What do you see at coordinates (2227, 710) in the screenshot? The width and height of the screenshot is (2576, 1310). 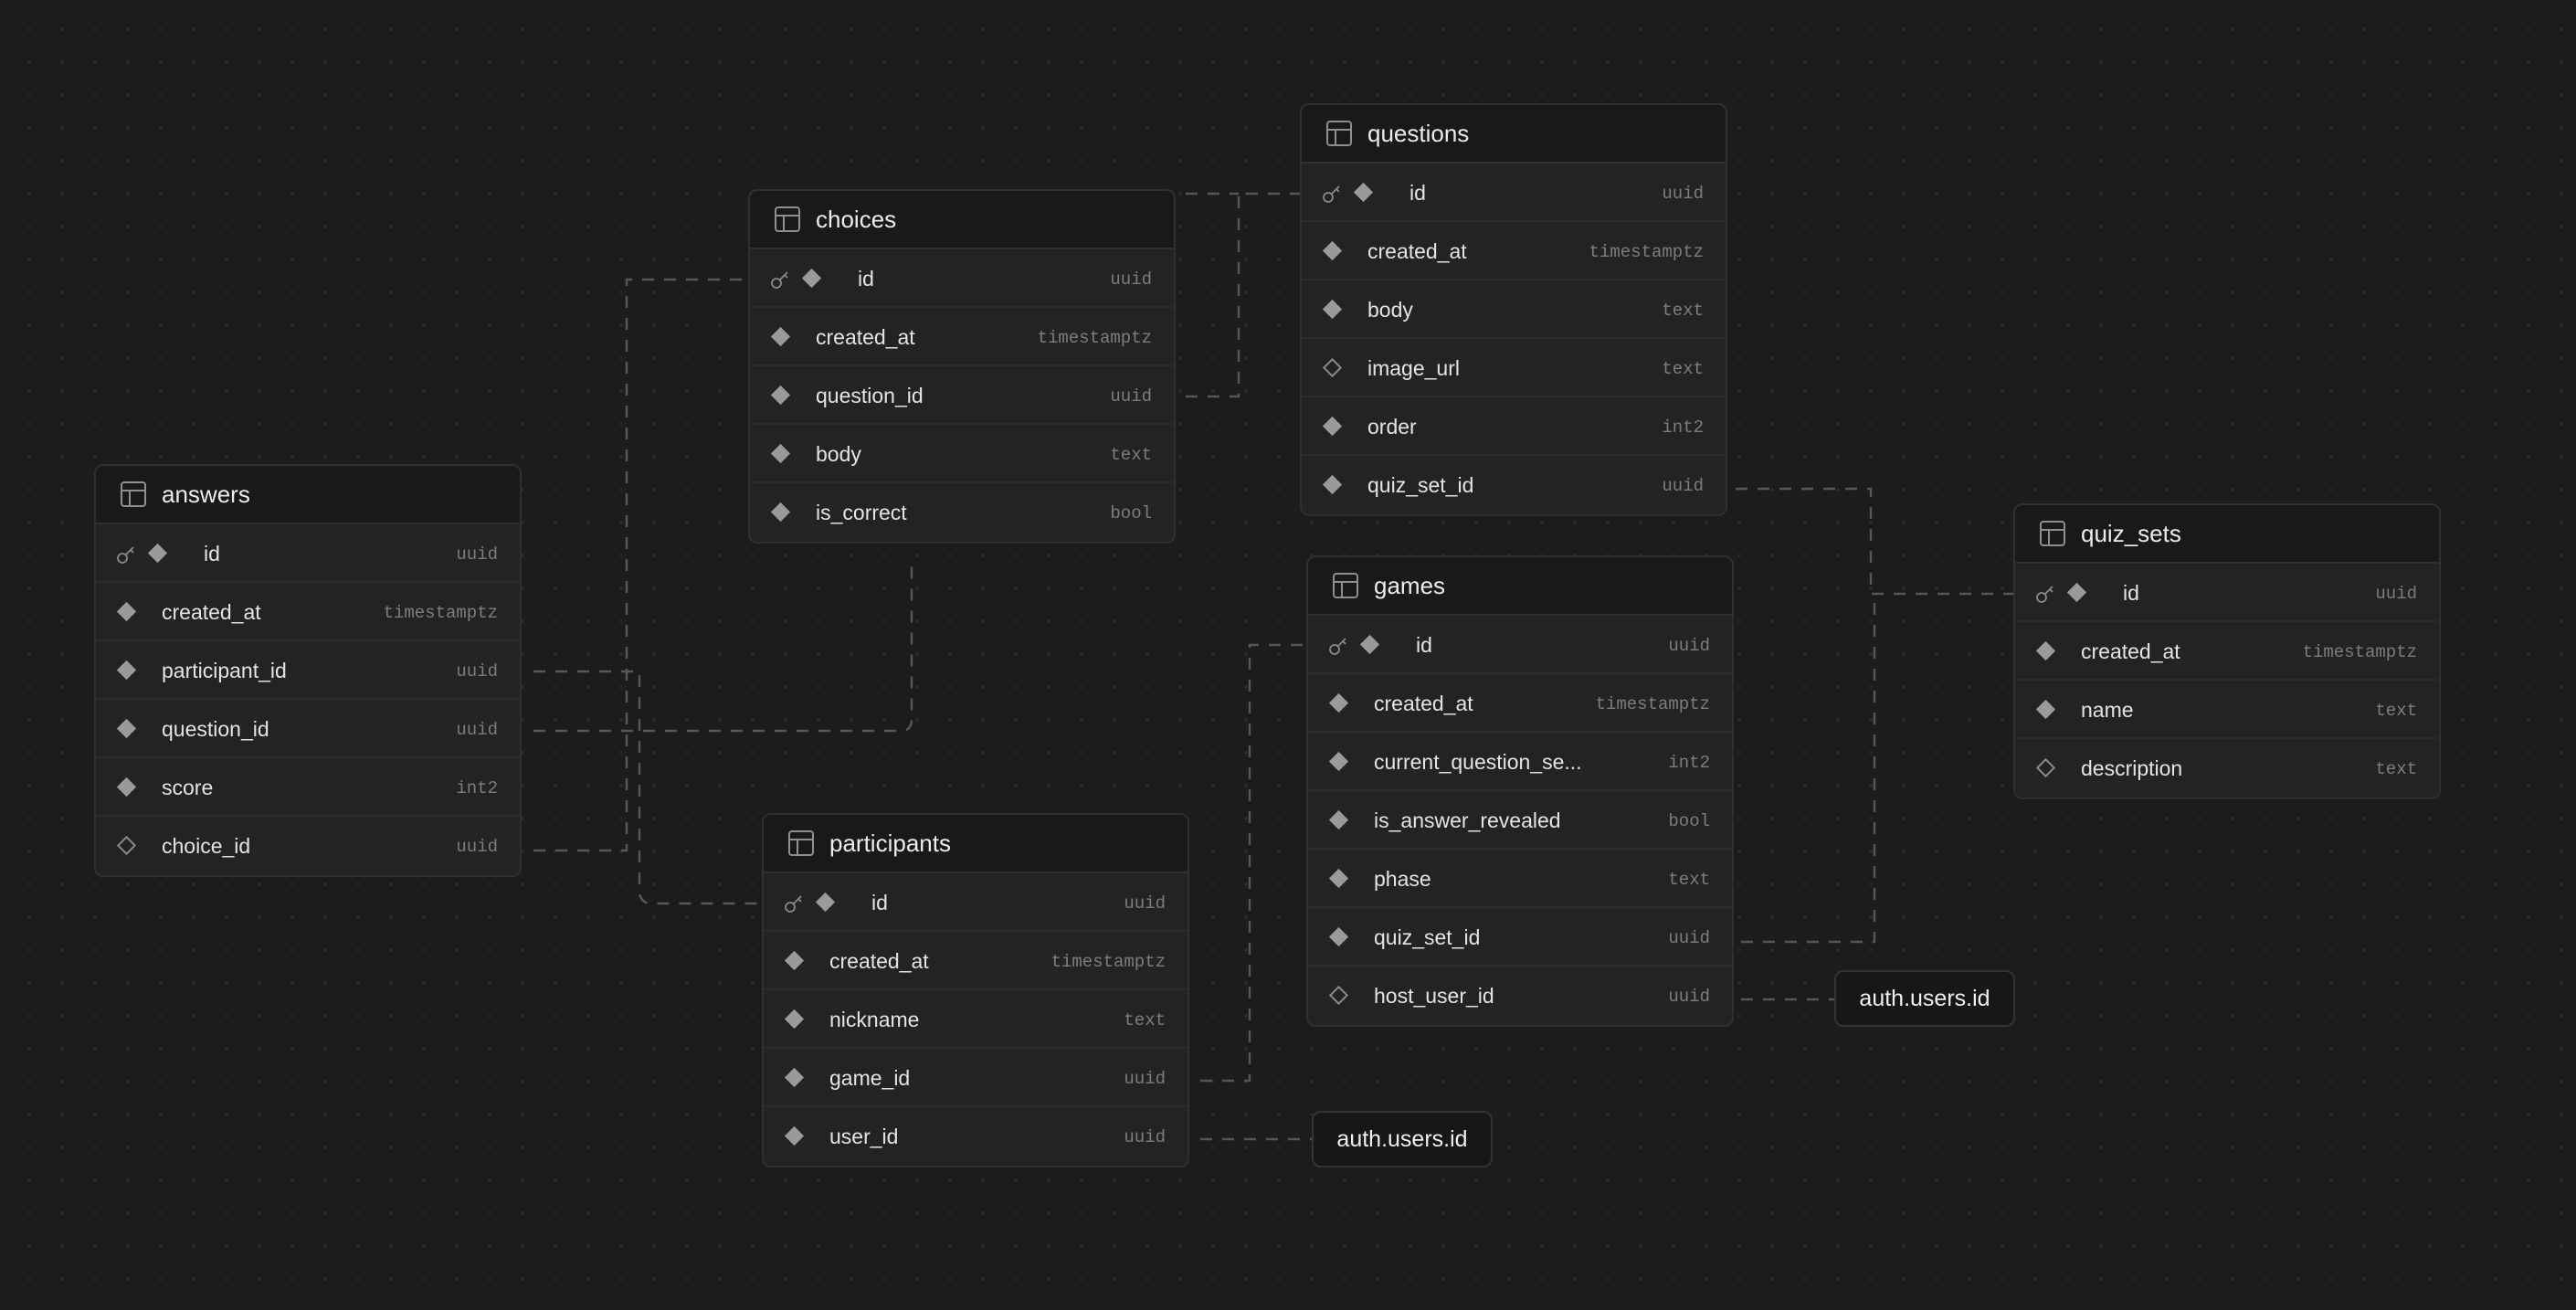 I see `column-row: name text` at bounding box center [2227, 710].